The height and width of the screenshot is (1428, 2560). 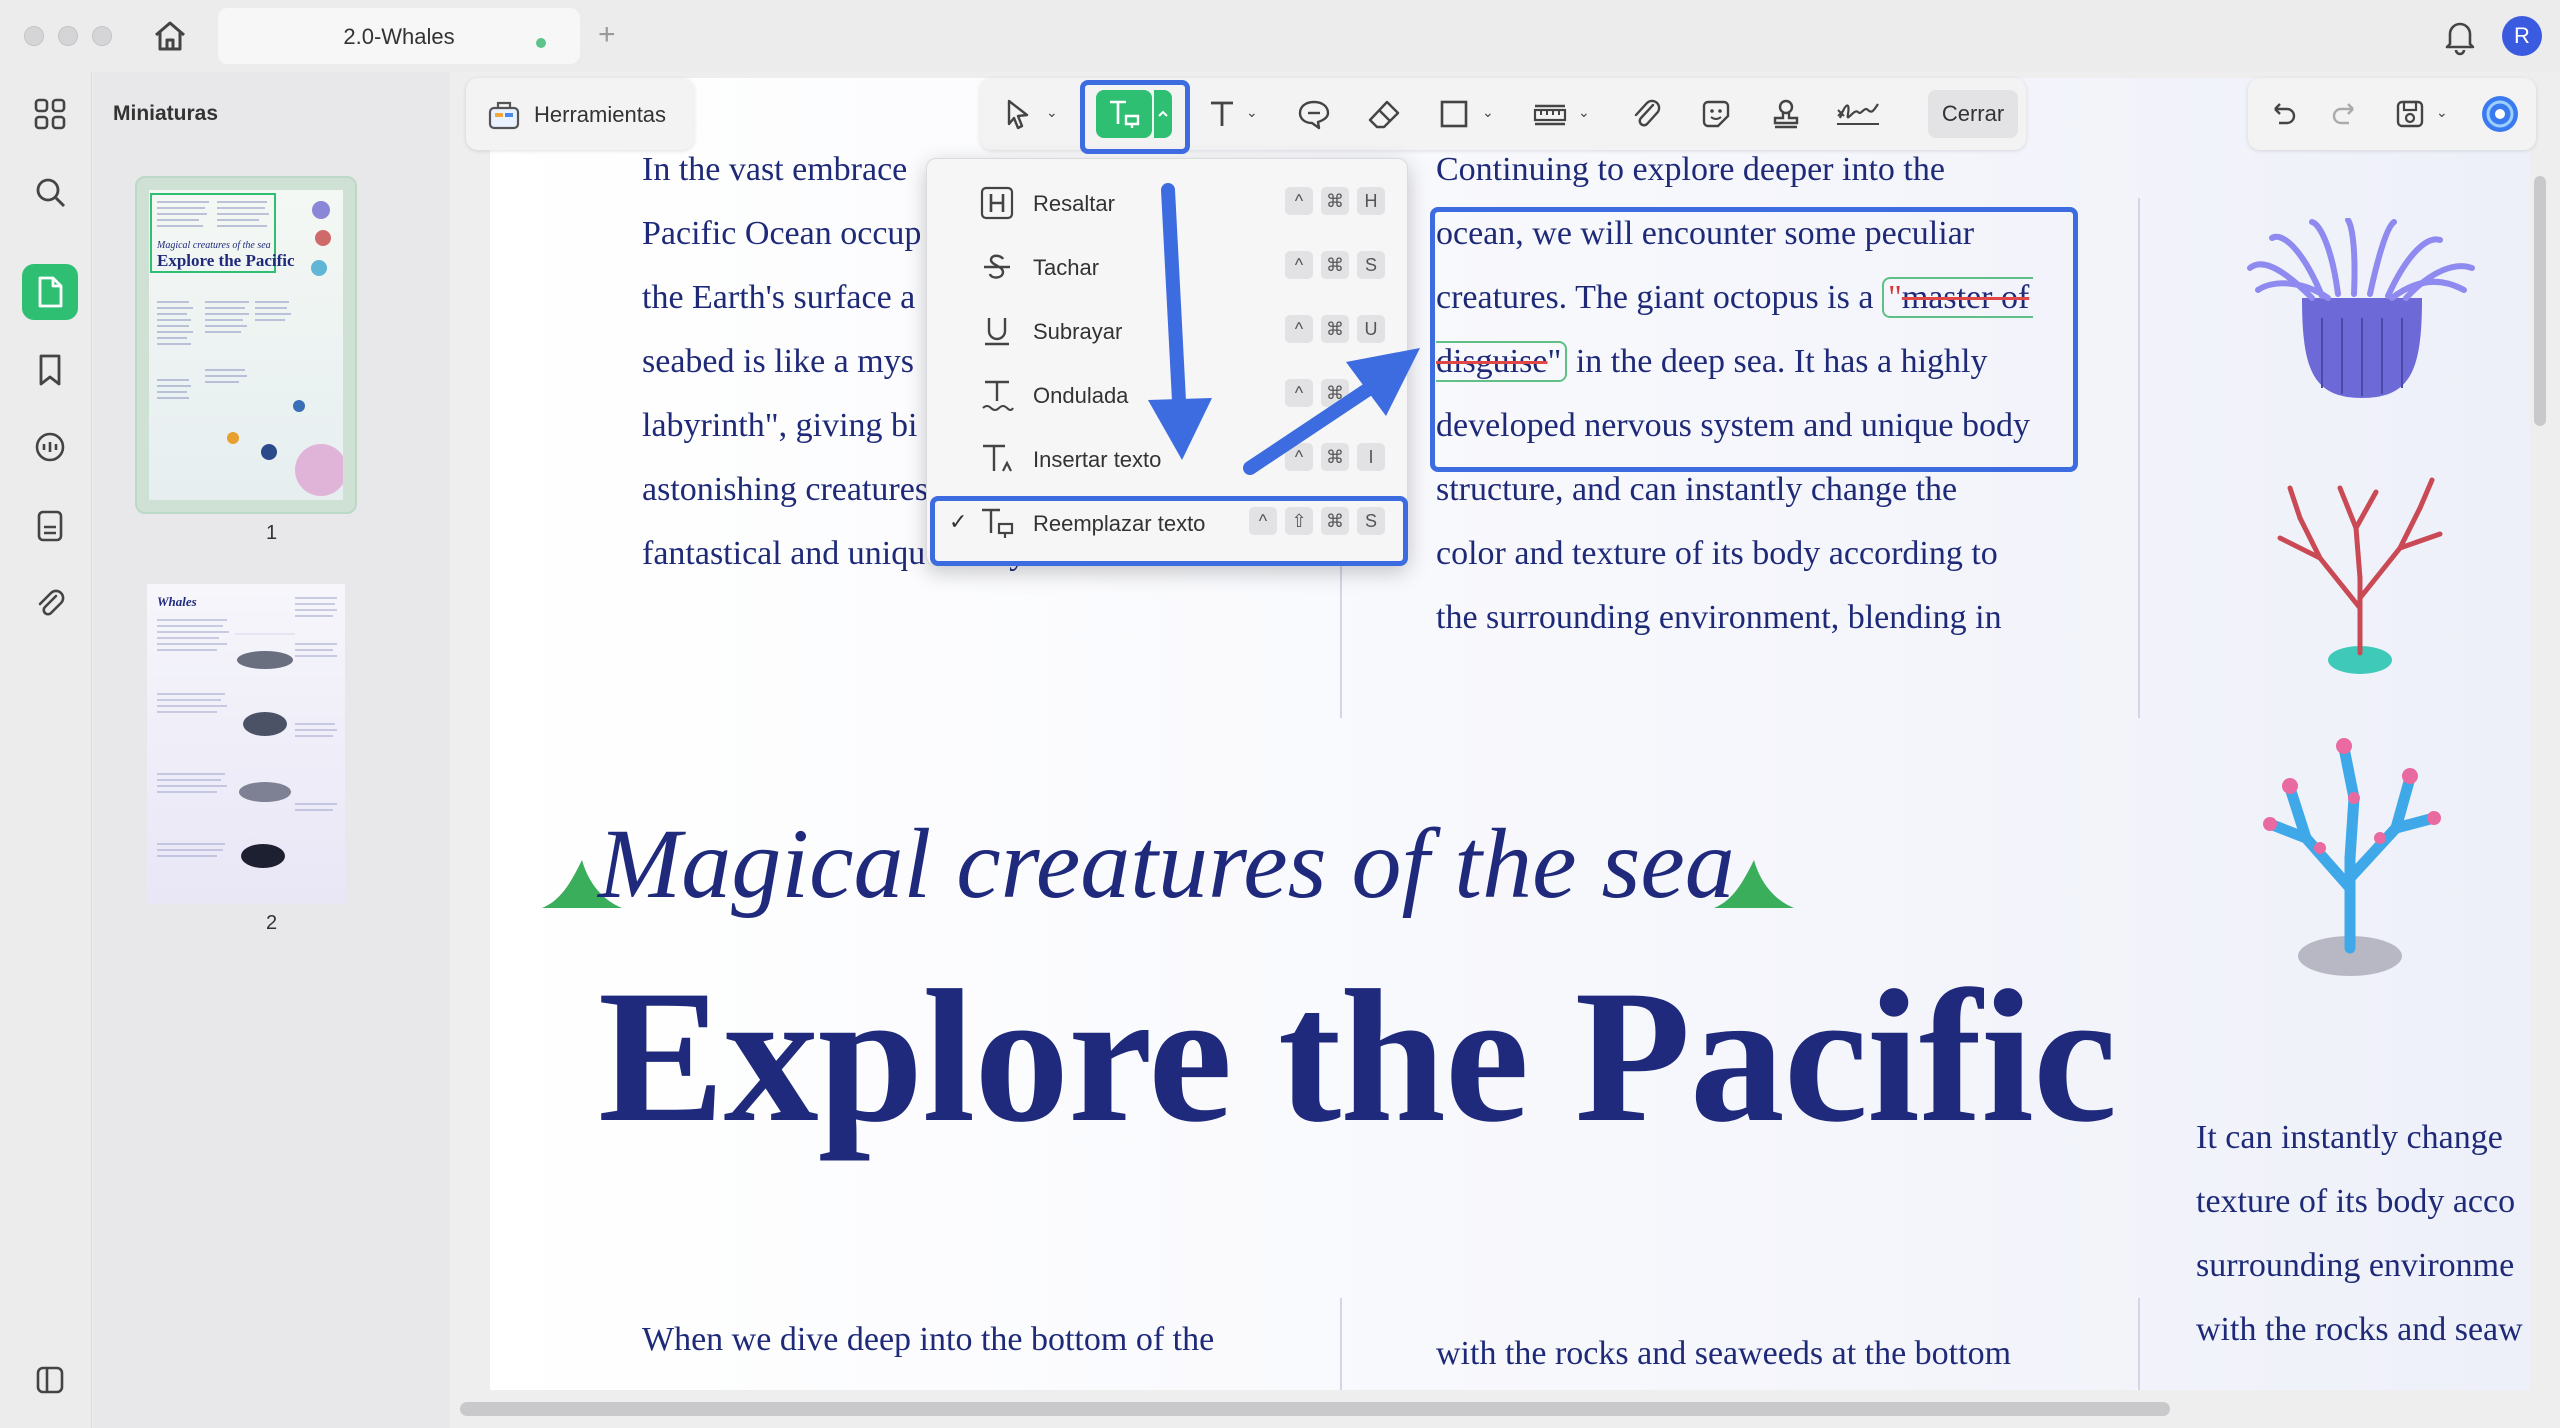 I want to click on window-close-button, so click(x=34, y=36).